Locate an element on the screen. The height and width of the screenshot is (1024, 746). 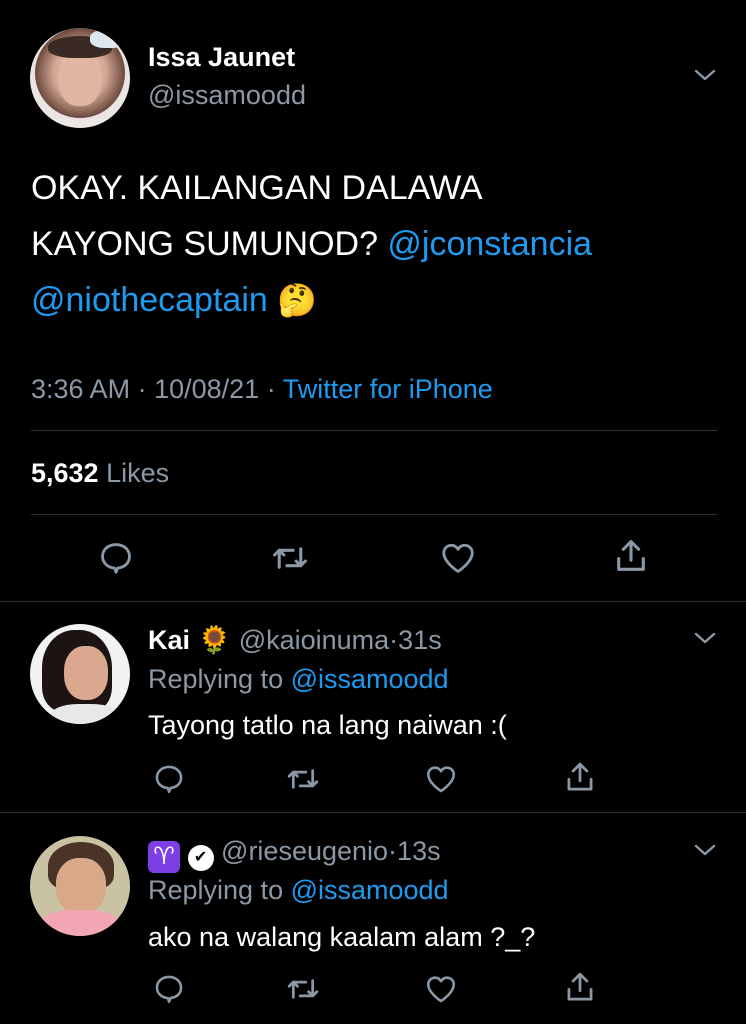
tweet-text-line2: KAYONG SUMUNOD? is located at coordinates (209, 244).